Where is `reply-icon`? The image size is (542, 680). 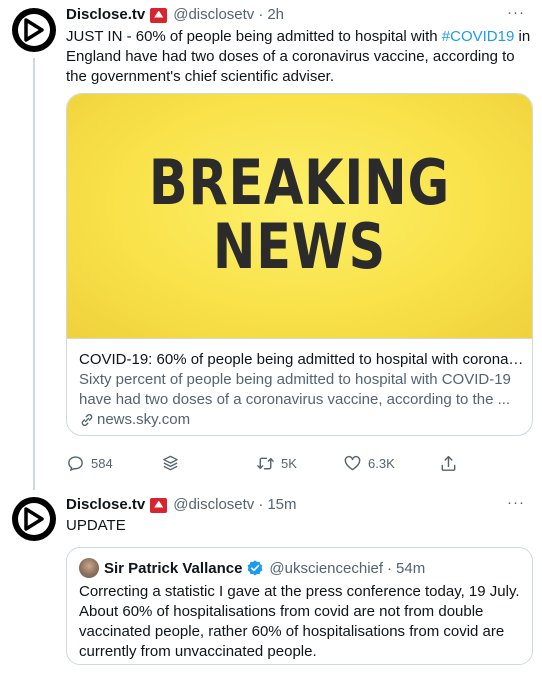 reply-icon is located at coordinates (75, 463).